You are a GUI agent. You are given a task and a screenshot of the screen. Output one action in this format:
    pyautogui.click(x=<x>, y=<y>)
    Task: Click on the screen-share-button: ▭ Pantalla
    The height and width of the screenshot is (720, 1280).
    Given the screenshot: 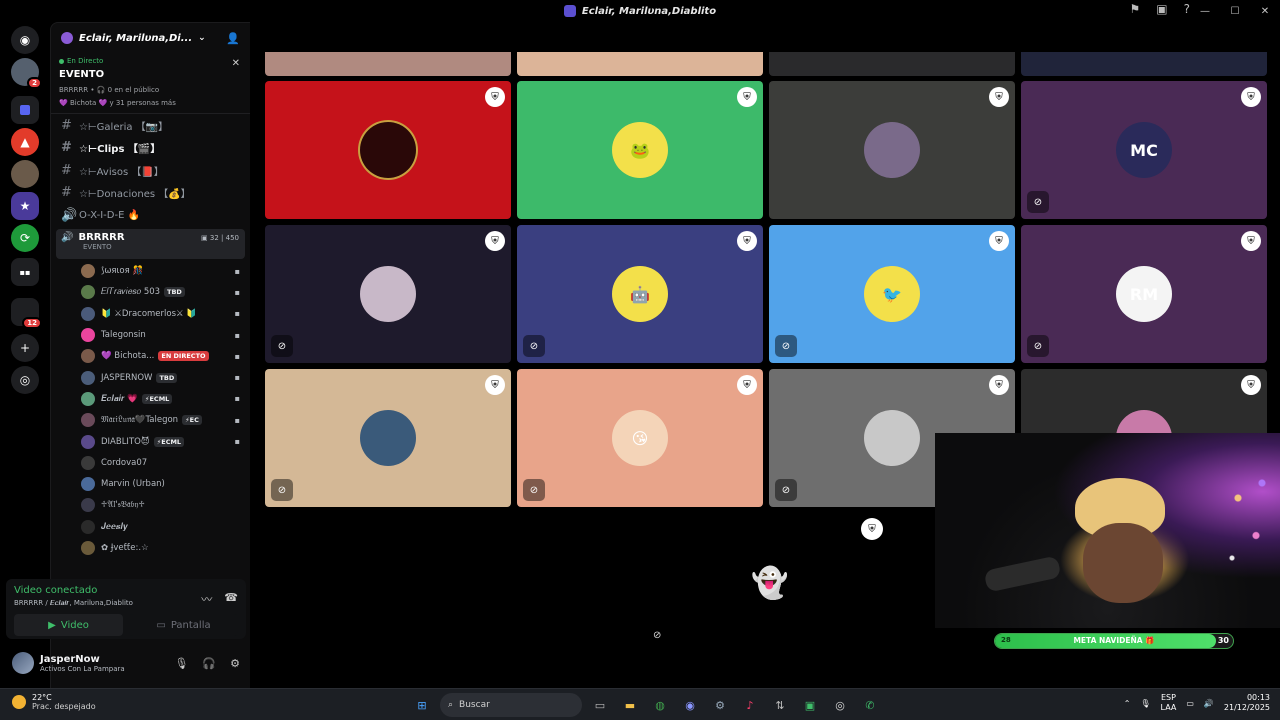 What is the action you would take?
    pyautogui.click(x=183, y=625)
    